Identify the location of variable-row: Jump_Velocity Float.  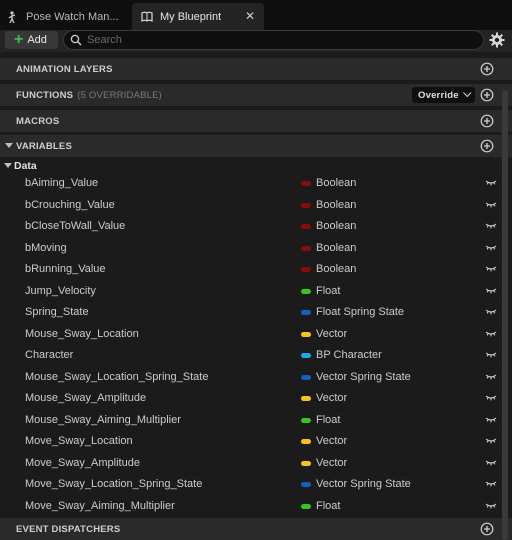
(250, 291).